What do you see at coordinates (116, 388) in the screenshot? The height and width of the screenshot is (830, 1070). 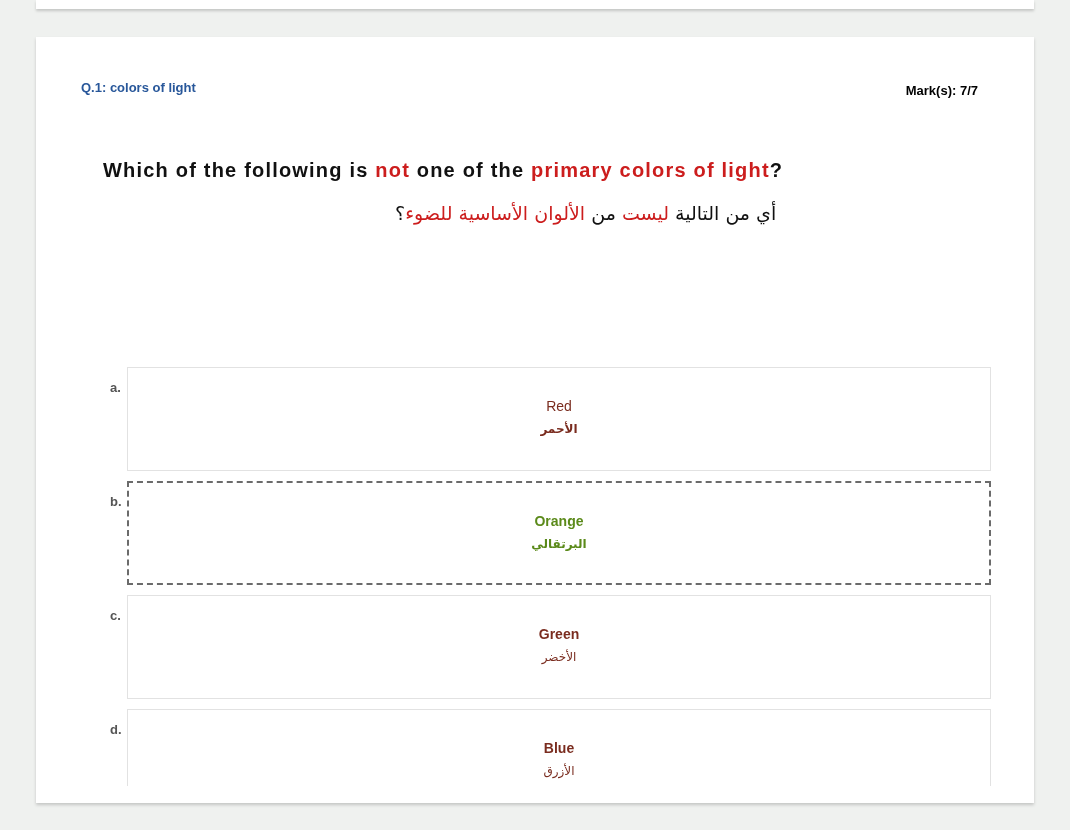 I see `option-letter: a.` at bounding box center [116, 388].